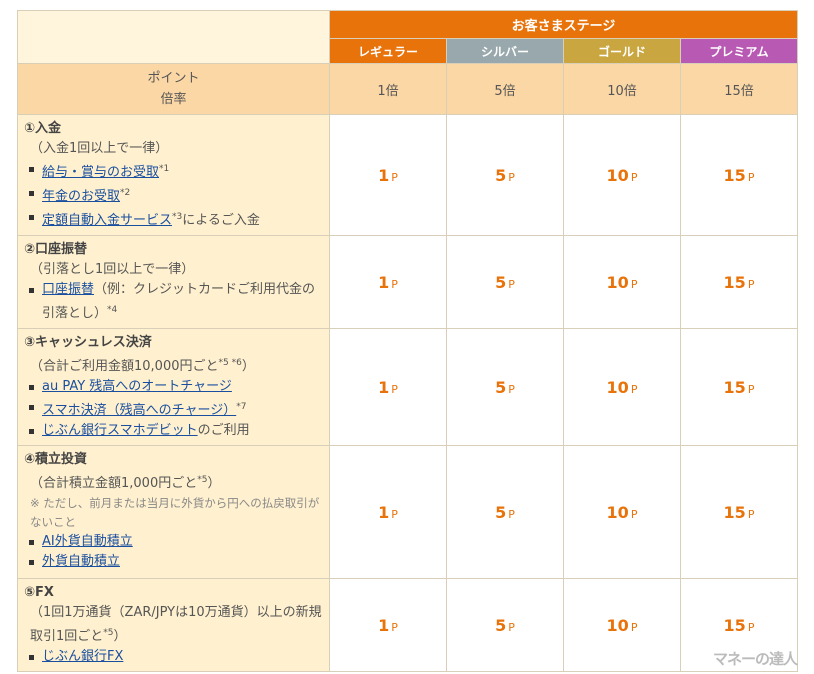 This screenshot has height=674, width=814. What do you see at coordinates (505, 89) in the screenshot?
I see `rate-silver: 5倍` at bounding box center [505, 89].